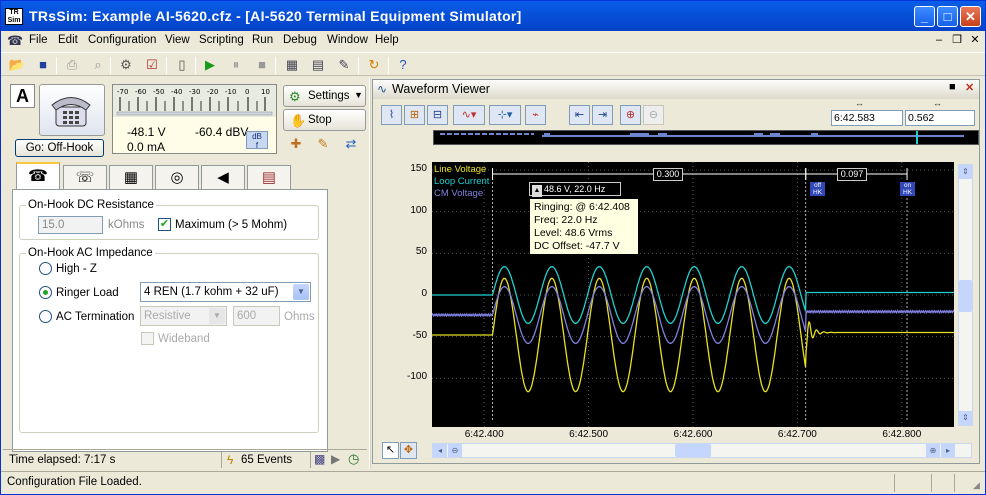 The image size is (986, 495). Describe the element at coordinates (43, 65) in the screenshot. I see `save-icon: ■` at that location.